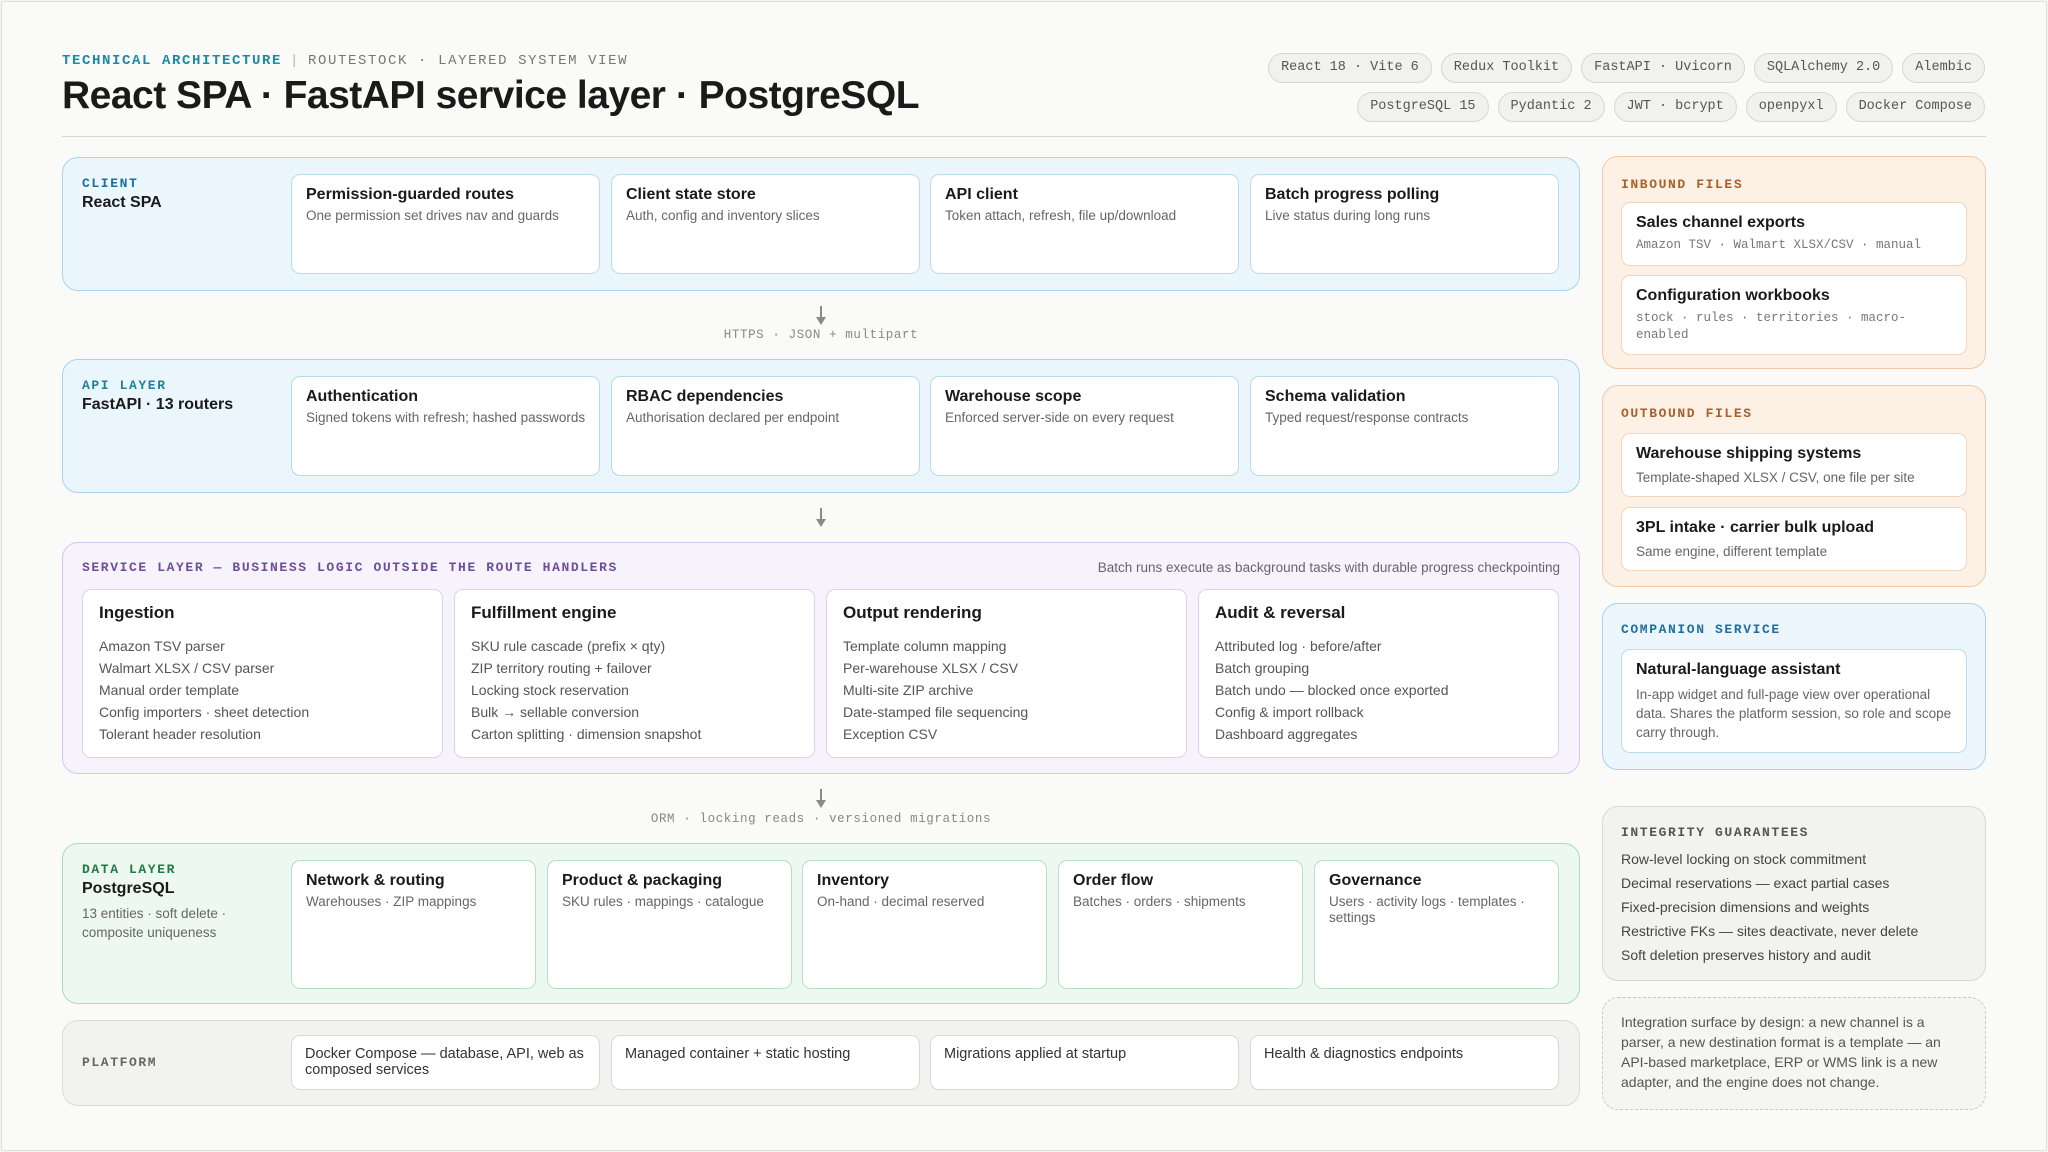 The width and height of the screenshot is (2048, 1152). What do you see at coordinates (1779, 245) in the screenshot?
I see `card-desc: Amazon TSV · Walmart XLSX/CSV · manual` at bounding box center [1779, 245].